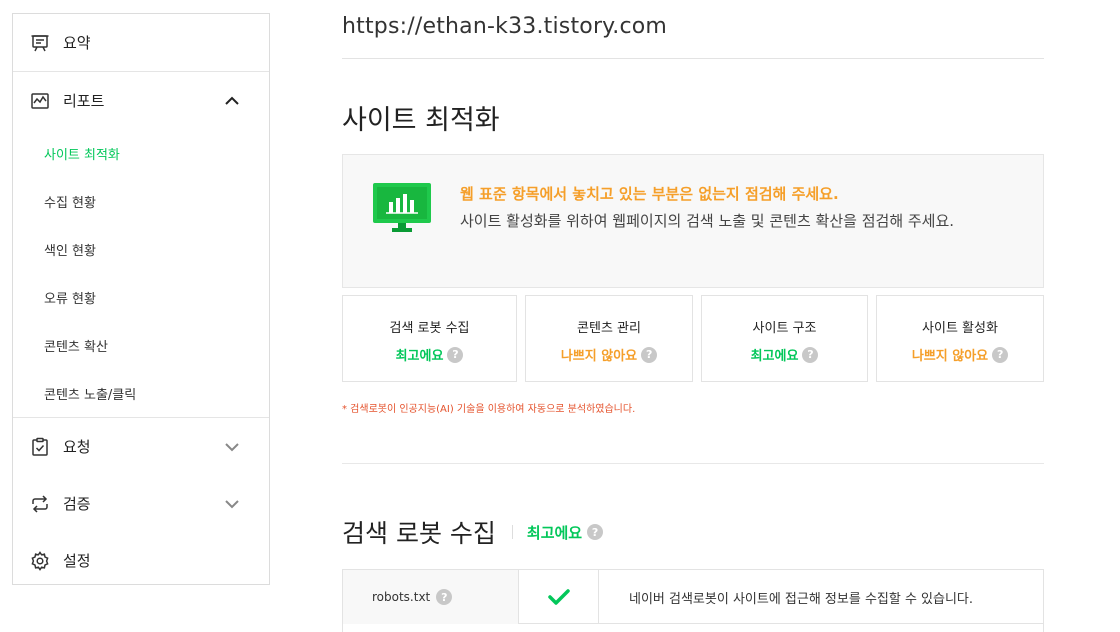 Image resolution: width=1120 pixels, height=632 pixels. I want to click on menu-report: 리포트, so click(141, 100).